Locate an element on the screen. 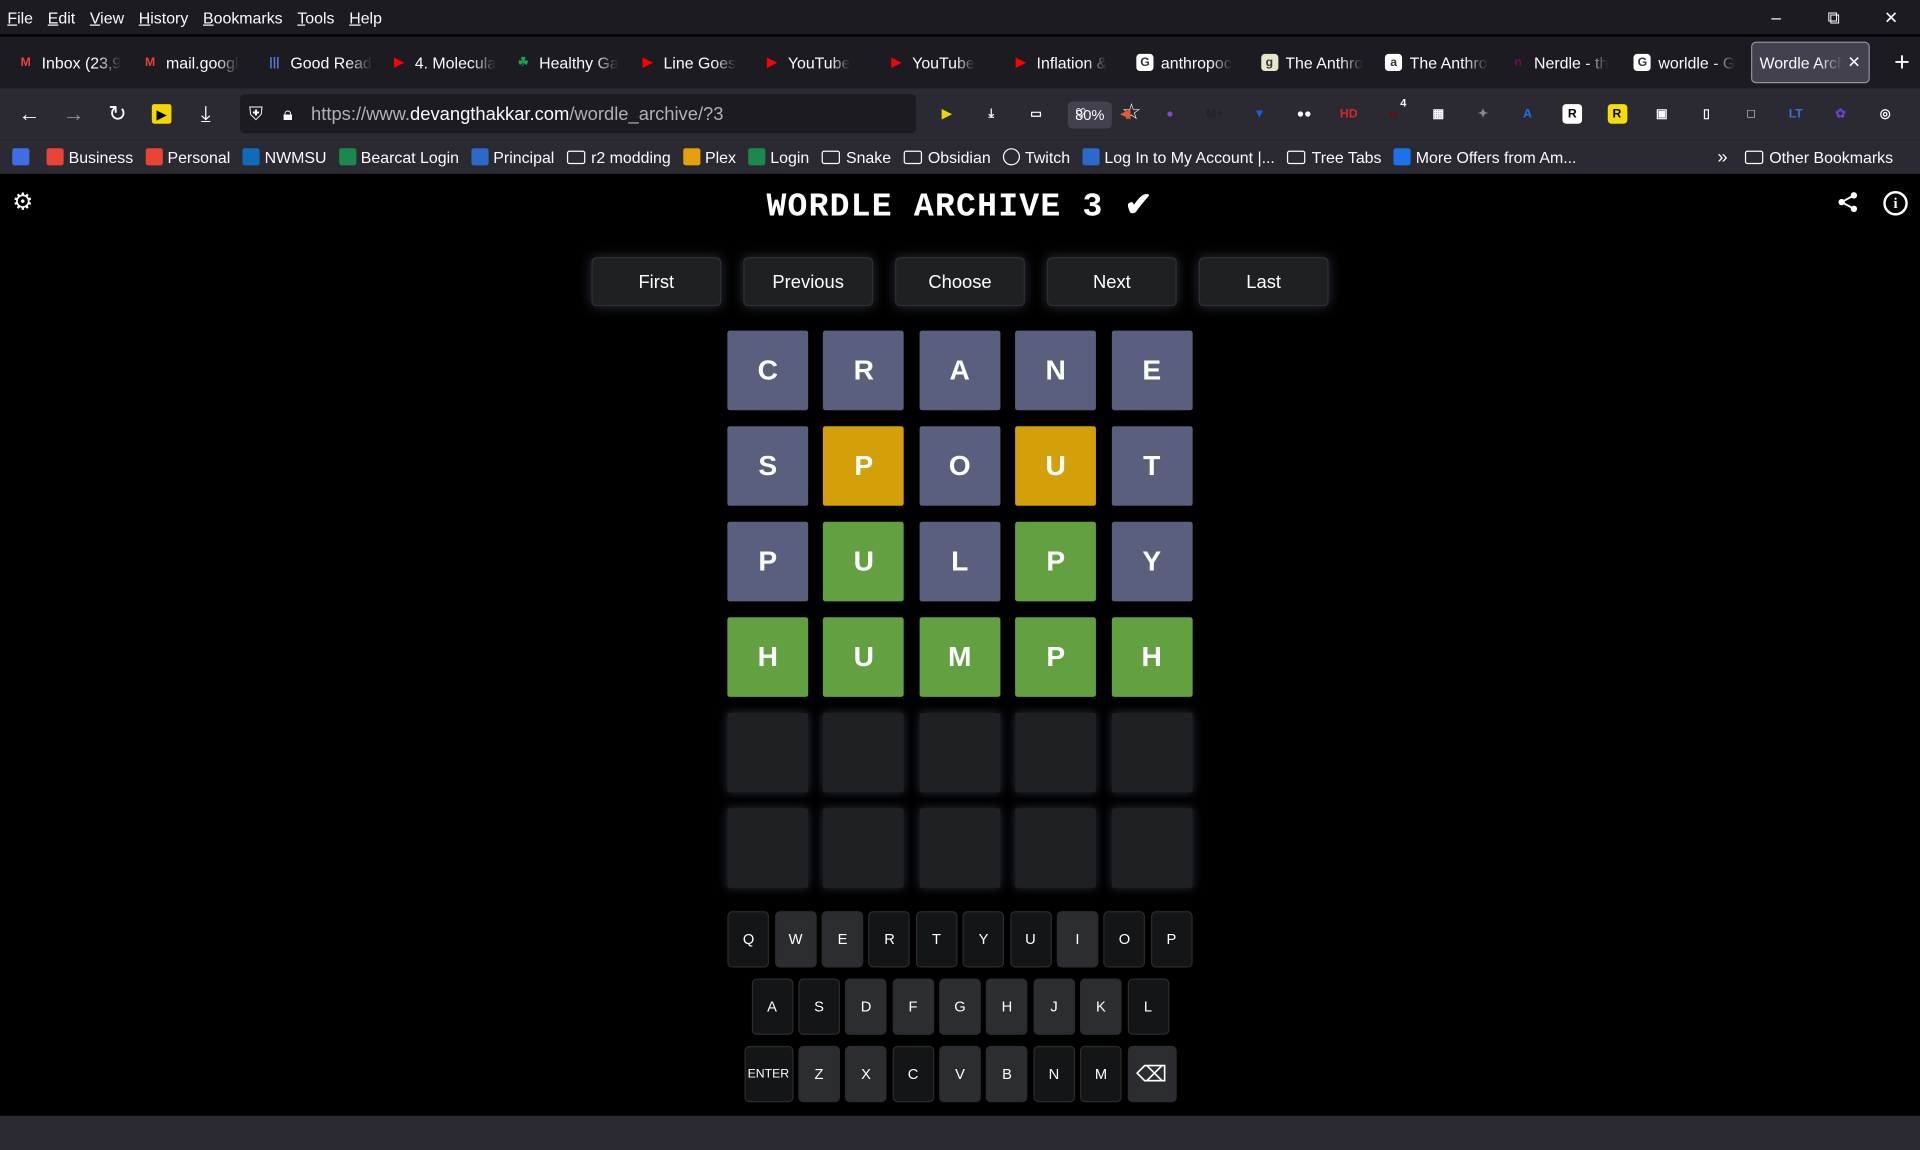 This screenshot has height=1150, width=1920. translate-icon: A is located at coordinates (1528, 114).